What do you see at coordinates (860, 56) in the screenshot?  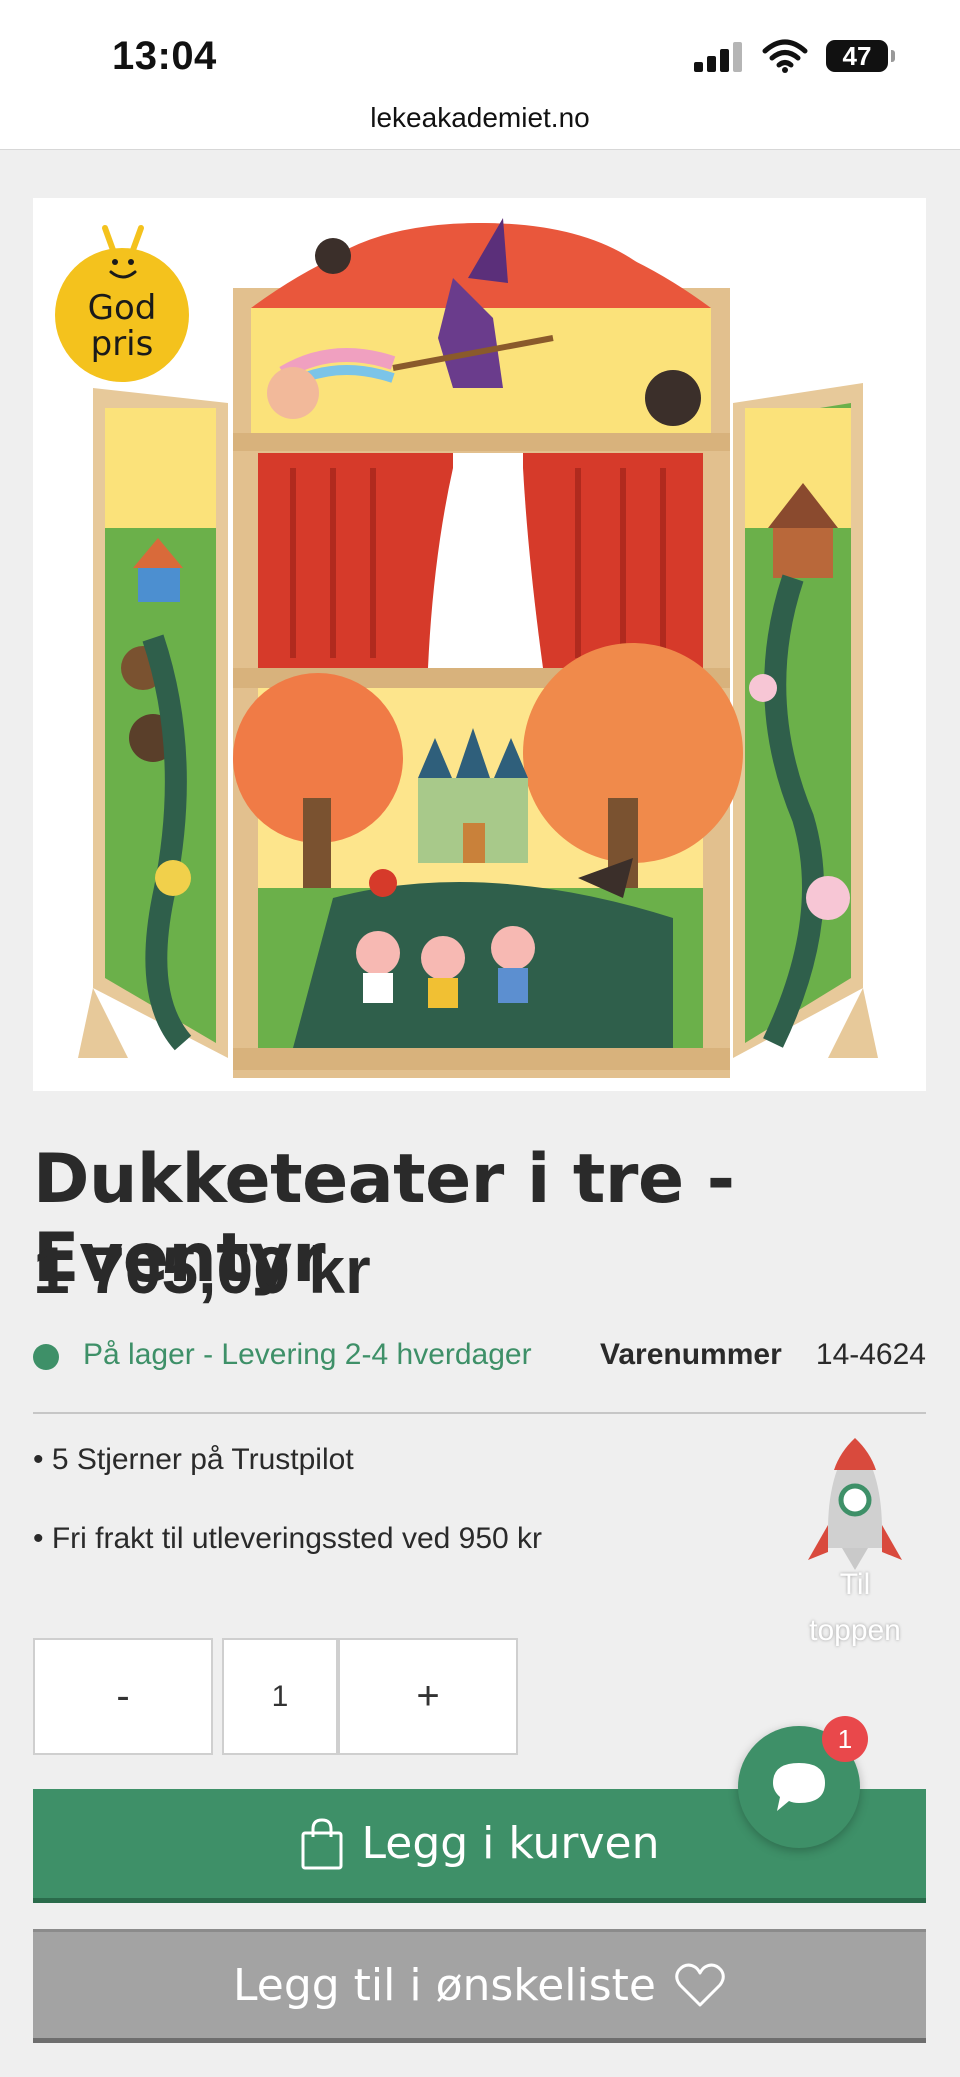 I see `battery-icon: 47` at bounding box center [860, 56].